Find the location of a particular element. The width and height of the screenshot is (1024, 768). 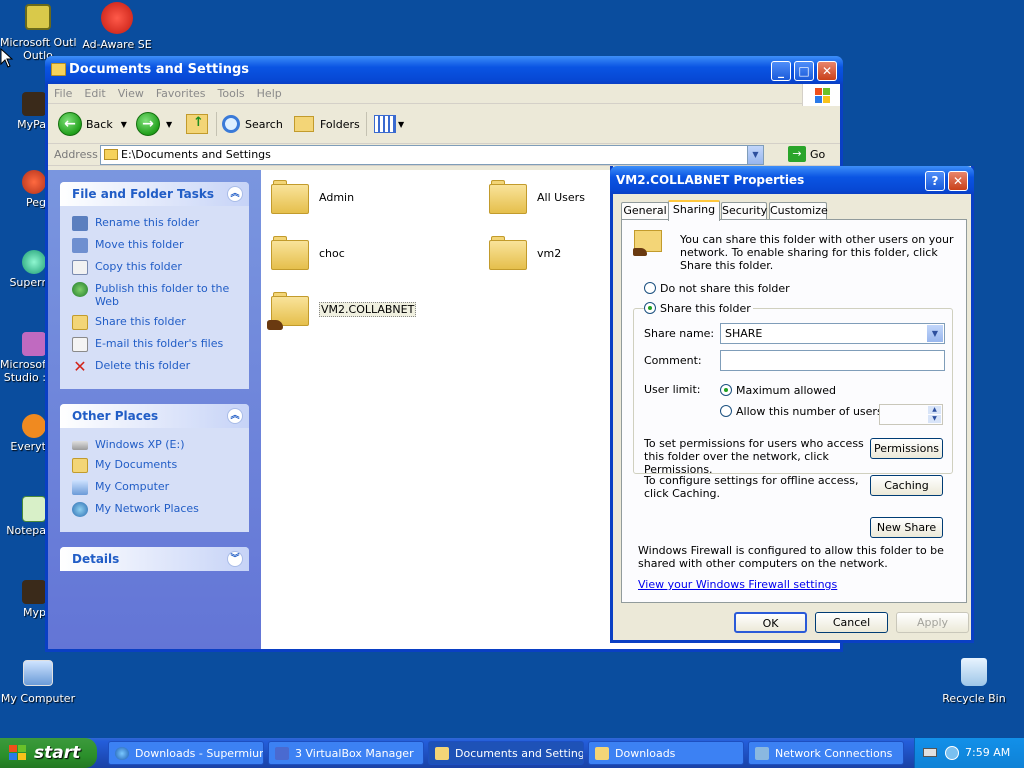

dialog-close-button: ✕ is located at coordinates (958, 181).